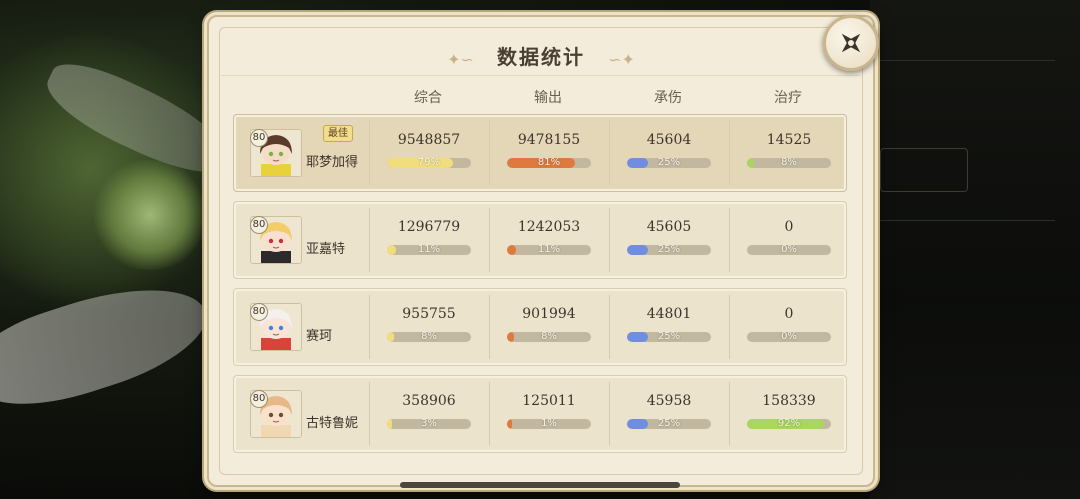 This screenshot has height=499, width=1080. Describe the element at coordinates (549, 401) in the screenshot. I see `stat-value: 125011` at that location.